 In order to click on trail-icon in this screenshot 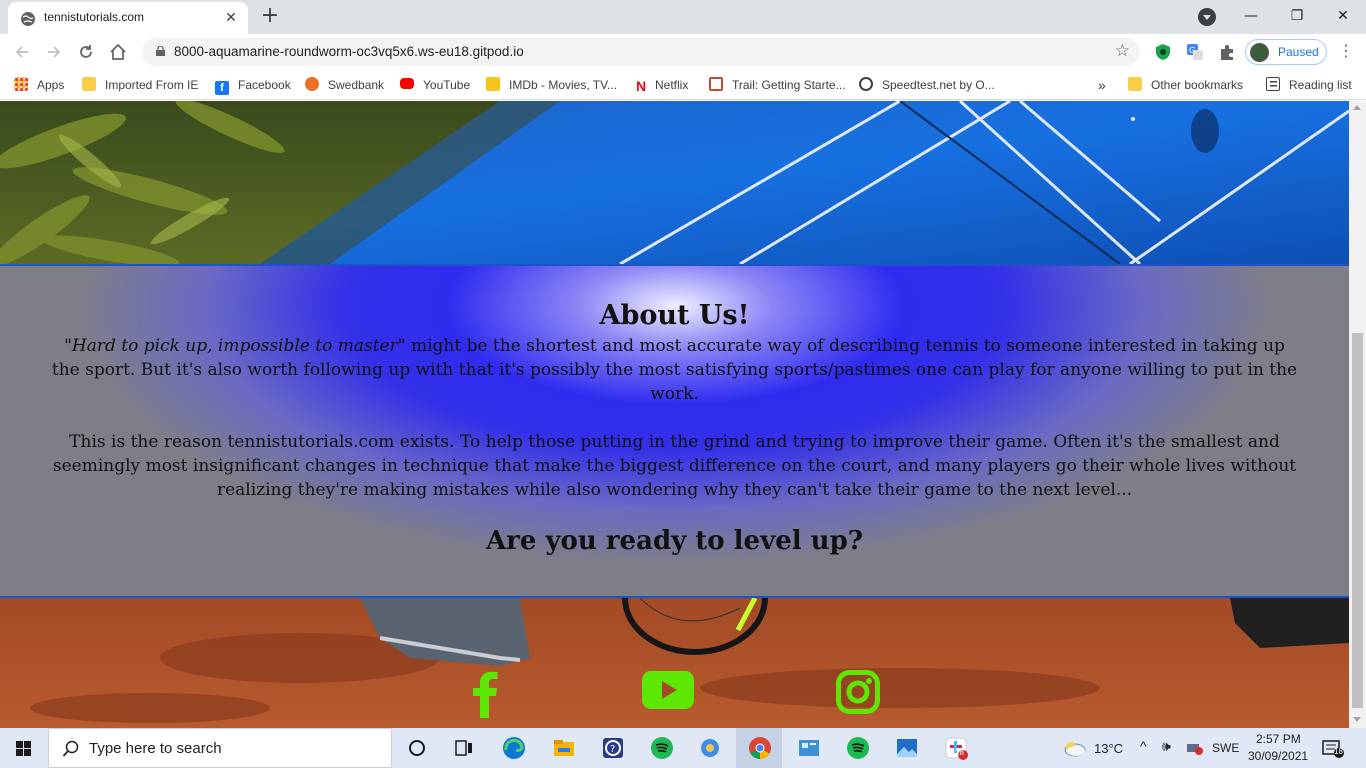, I will do `click(716, 84)`.